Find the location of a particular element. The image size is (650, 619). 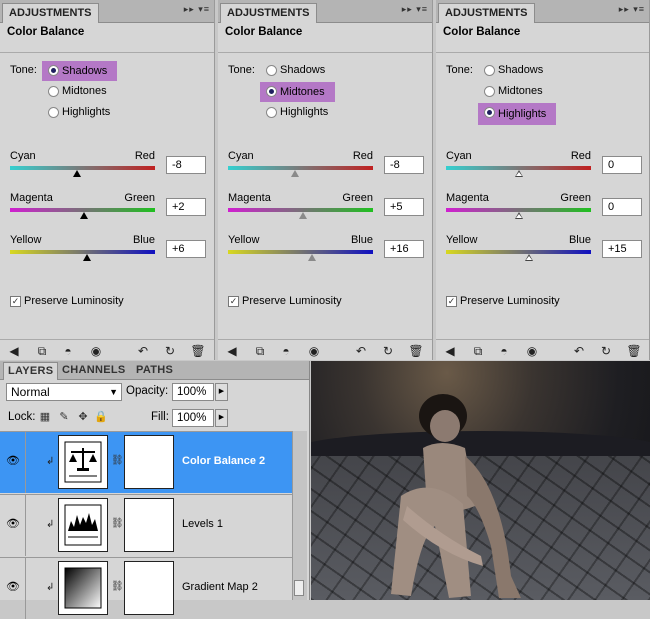

fill-slider-button: ▶ is located at coordinates (221, 418).